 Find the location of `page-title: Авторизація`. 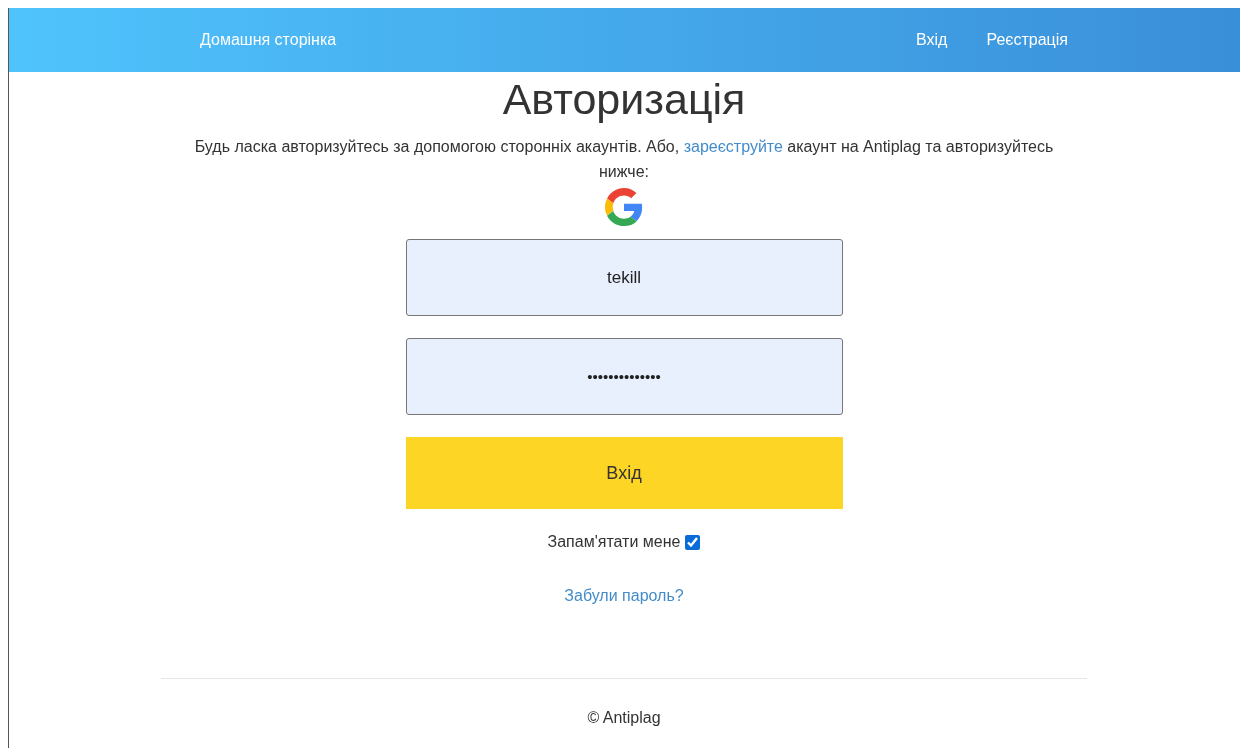

page-title: Авторизація is located at coordinates (624, 99).